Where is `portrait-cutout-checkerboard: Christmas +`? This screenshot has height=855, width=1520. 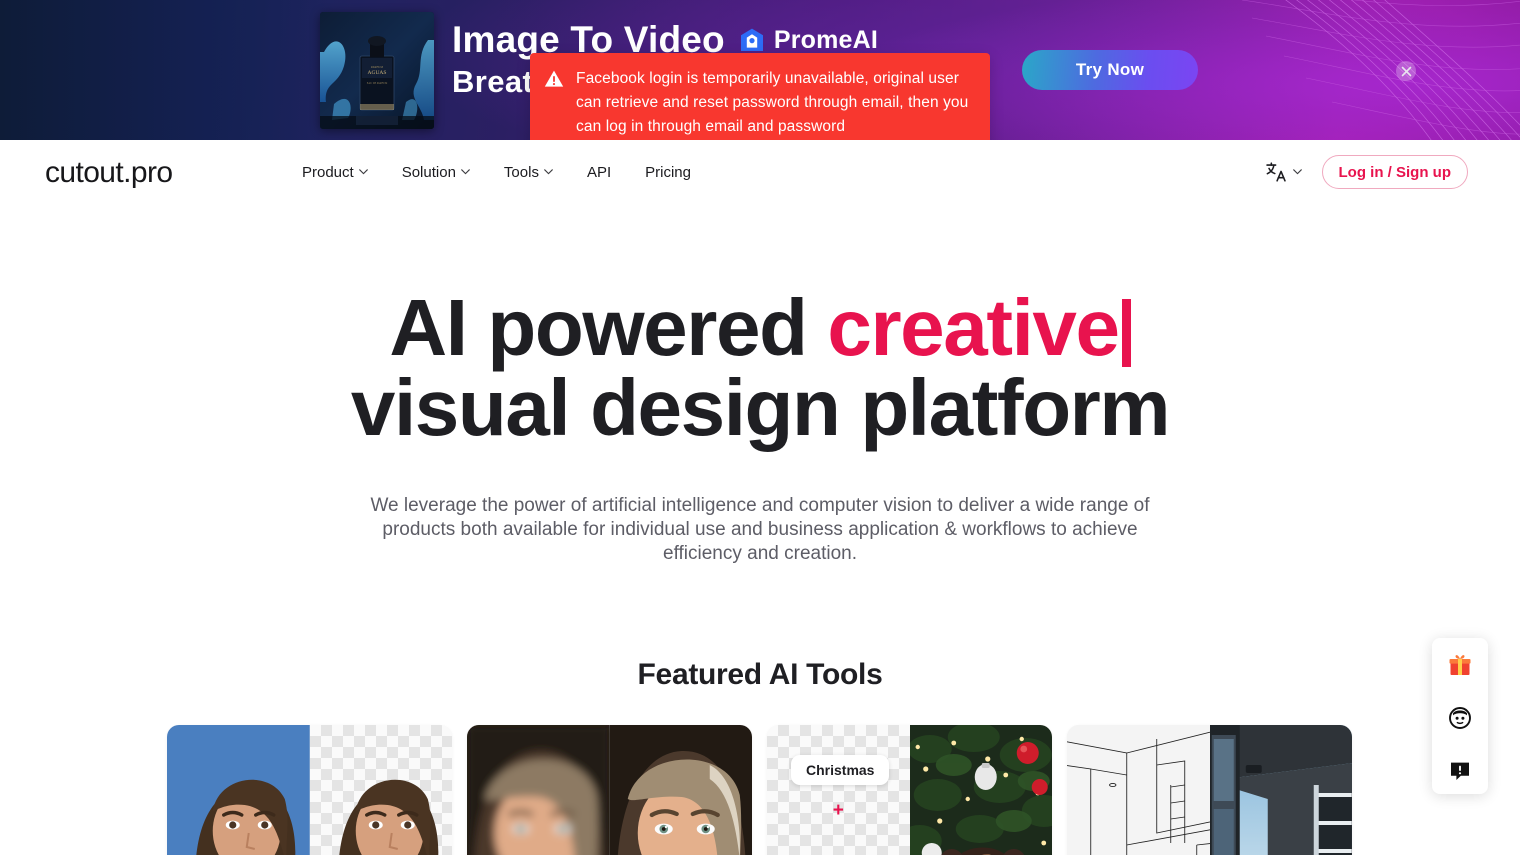
portrait-cutout-checkerboard: Christmas + is located at coordinates (838, 790).